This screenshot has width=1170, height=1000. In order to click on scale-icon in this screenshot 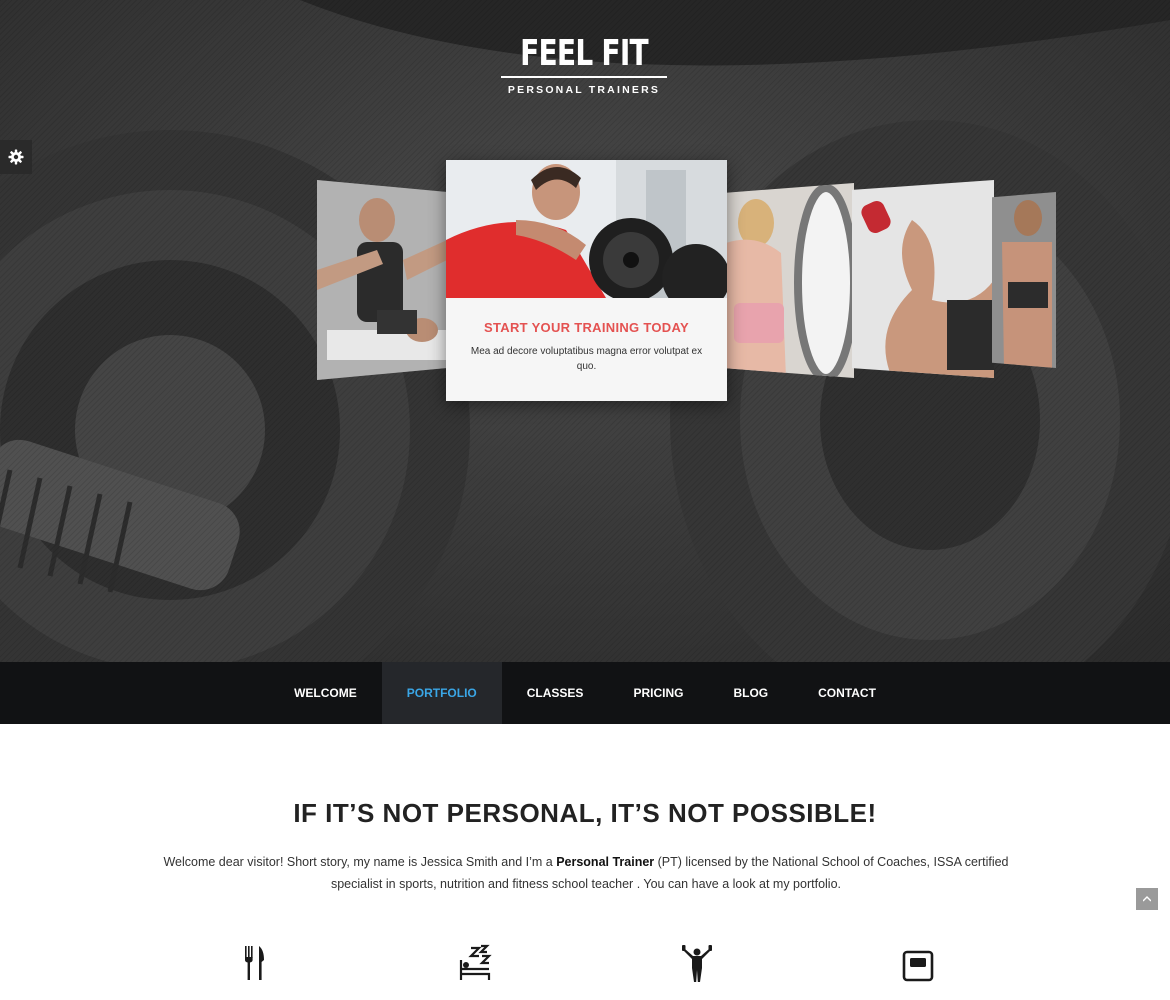, I will do `click(918, 966)`.